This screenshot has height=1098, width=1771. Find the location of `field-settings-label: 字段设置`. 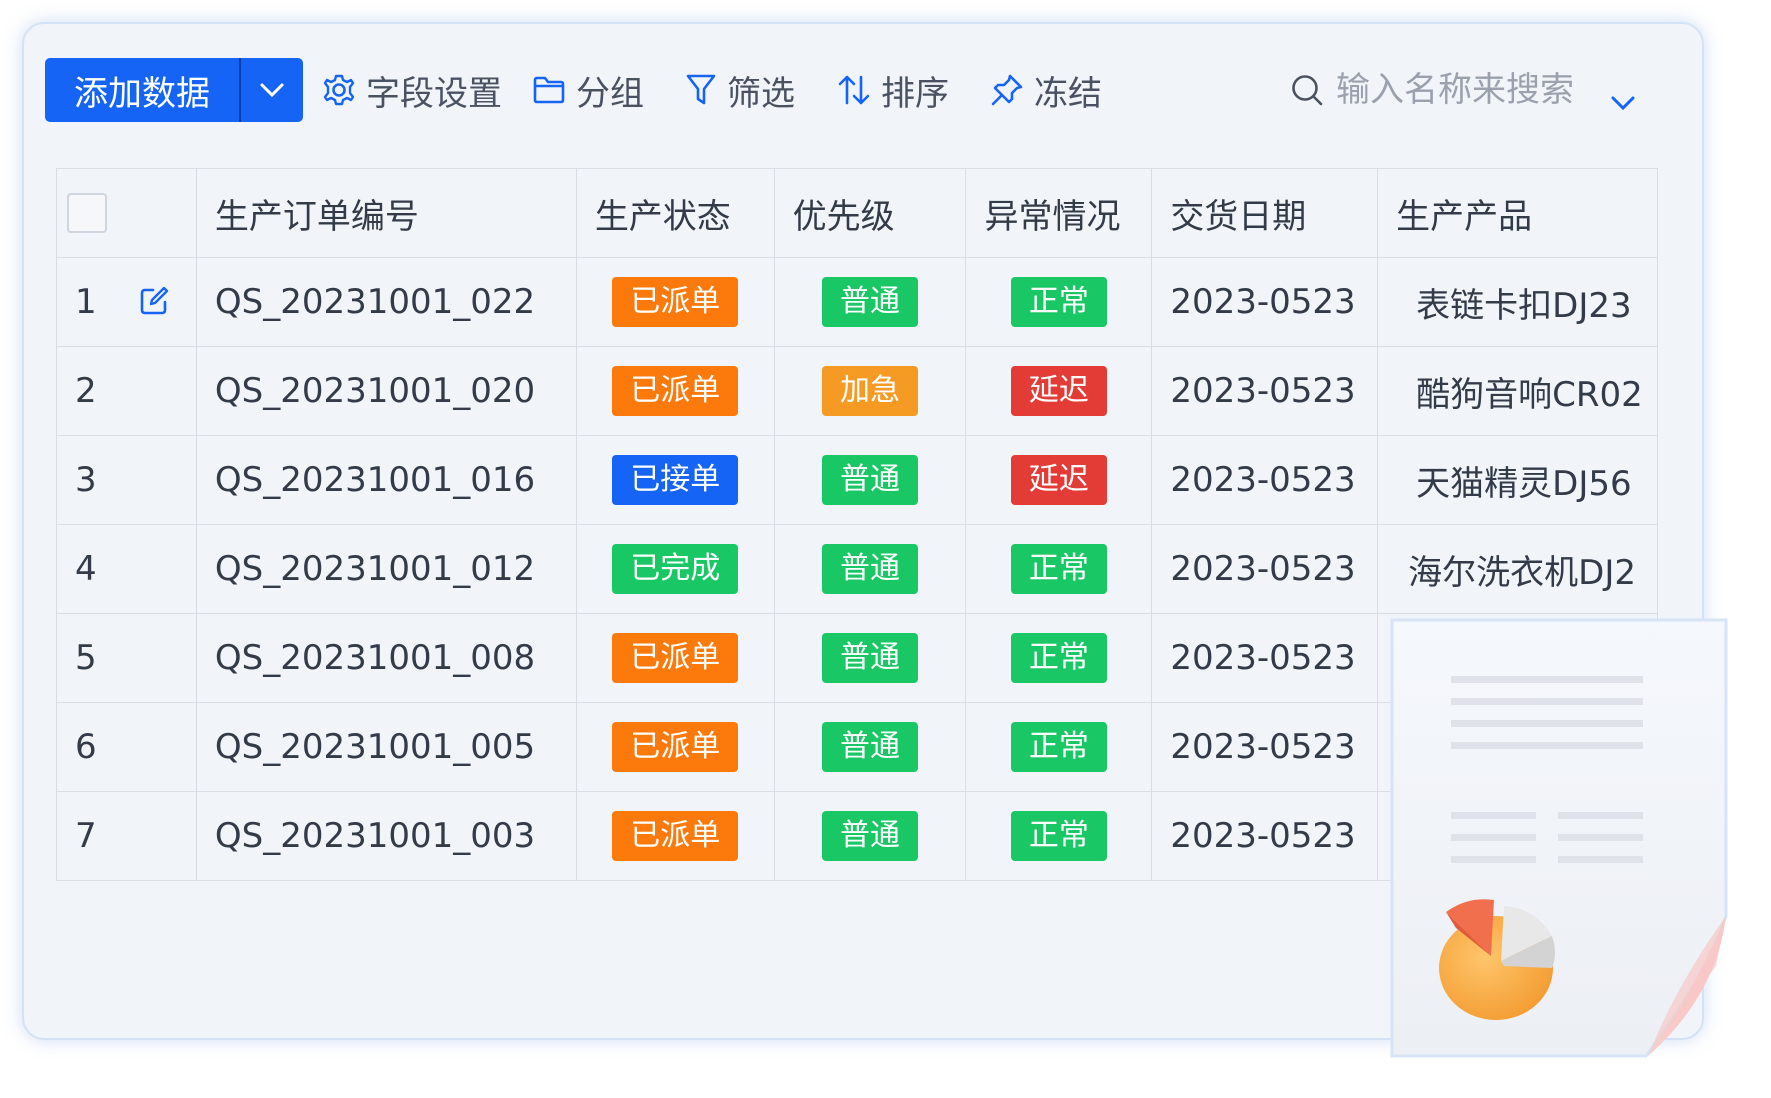

field-settings-label: 字段设置 is located at coordinates (434, 93).